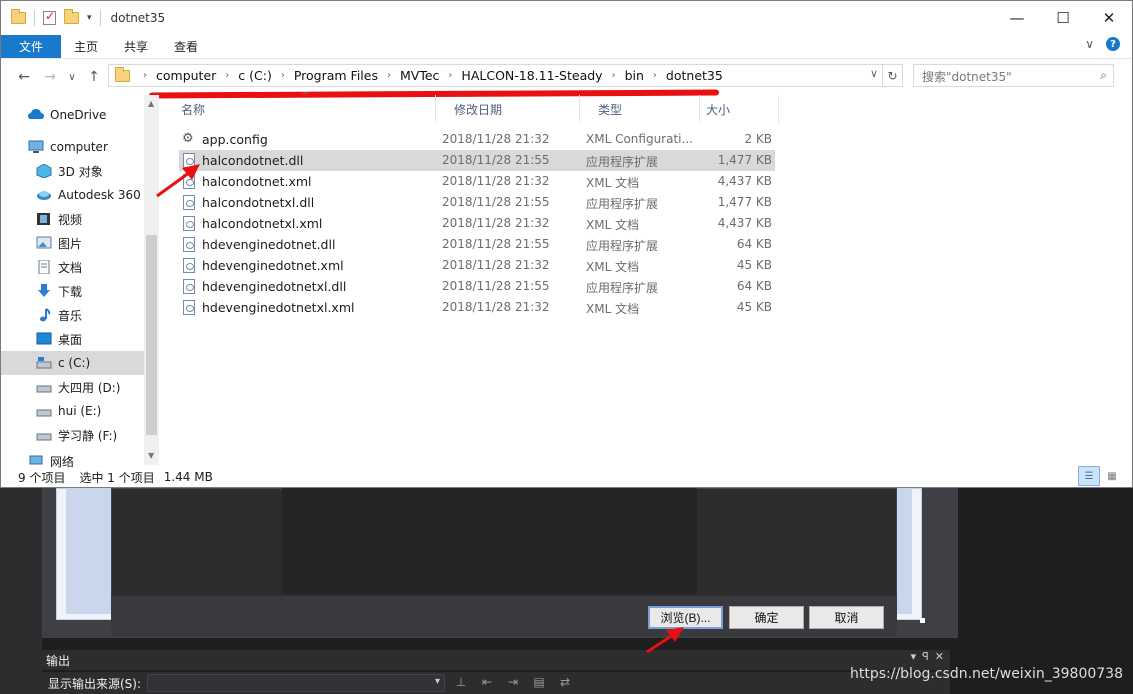  I want to click on tab-file: 文件, so click(31, 46).